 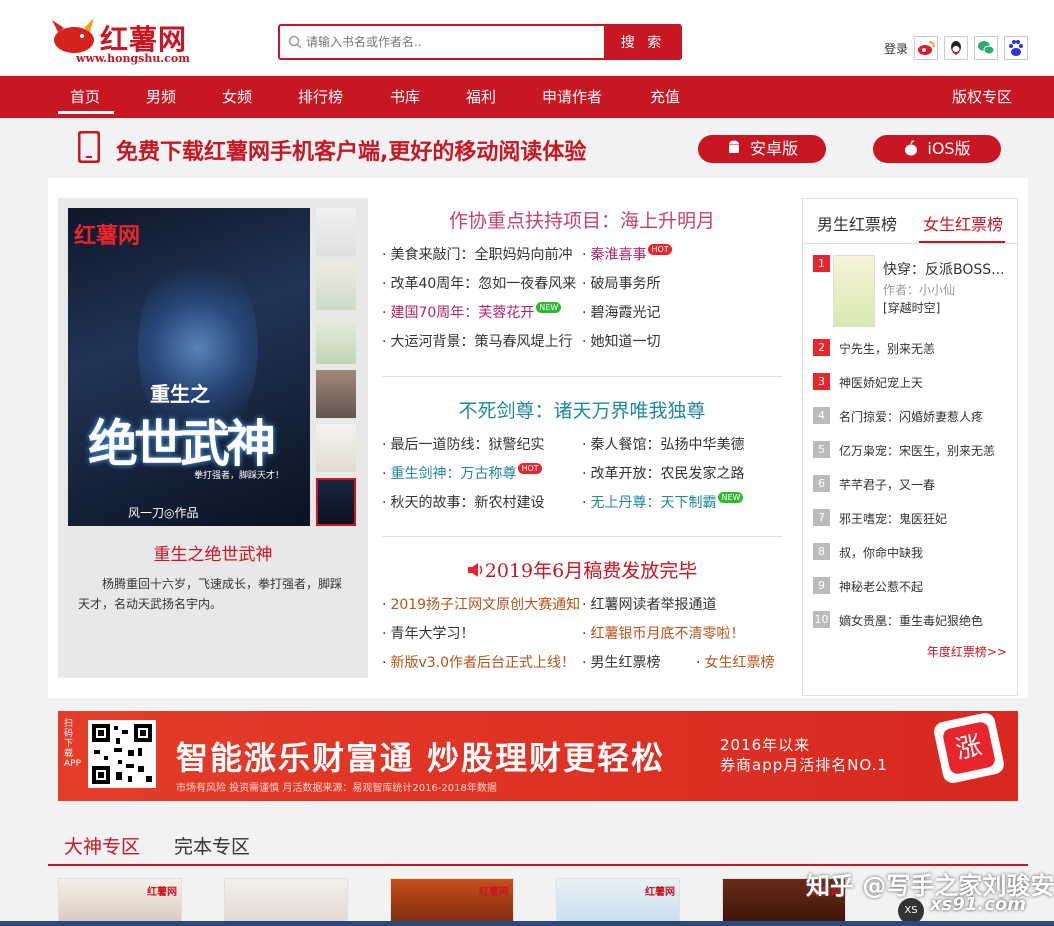 What do you see at coordinates (663, 502) in the screenshot?
I see `news-item: 无上丹尊：天下制霸NEW` at bounding box center [663, 502].